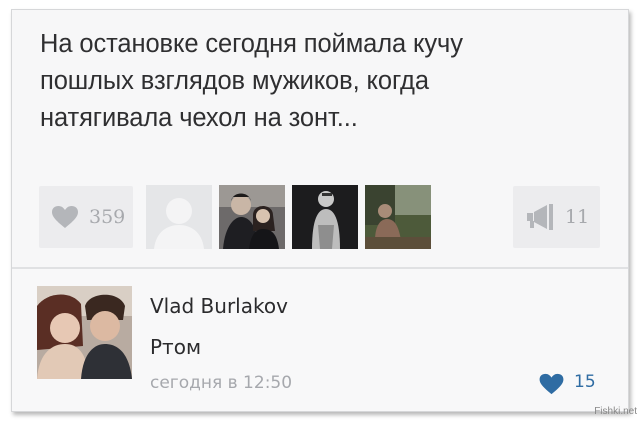  What do you see at coordinates (540, 217) in the screenshot?
I see `megaphone-icon` at bounding box center [540, 217].